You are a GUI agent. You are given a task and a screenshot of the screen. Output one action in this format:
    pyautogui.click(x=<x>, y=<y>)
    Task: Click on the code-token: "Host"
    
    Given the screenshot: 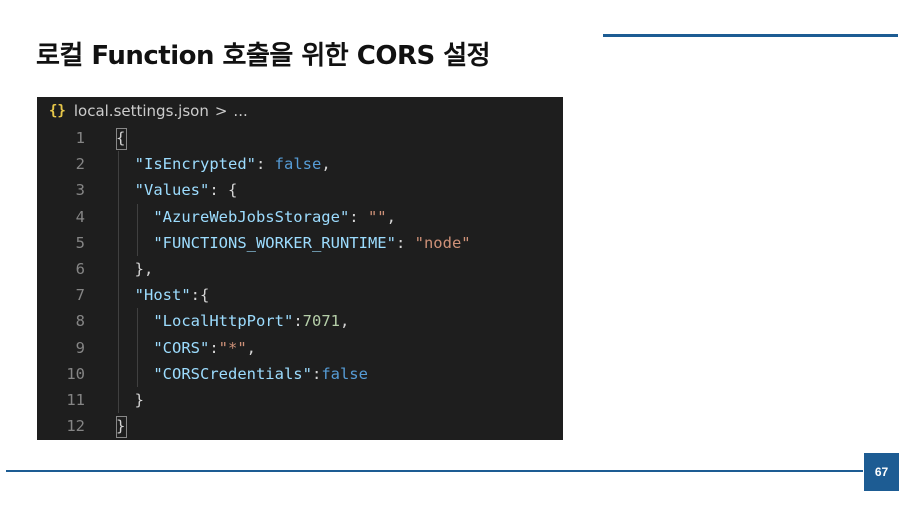 What is the action you would take?
    pyautogui.click(x=162, y=295)
    